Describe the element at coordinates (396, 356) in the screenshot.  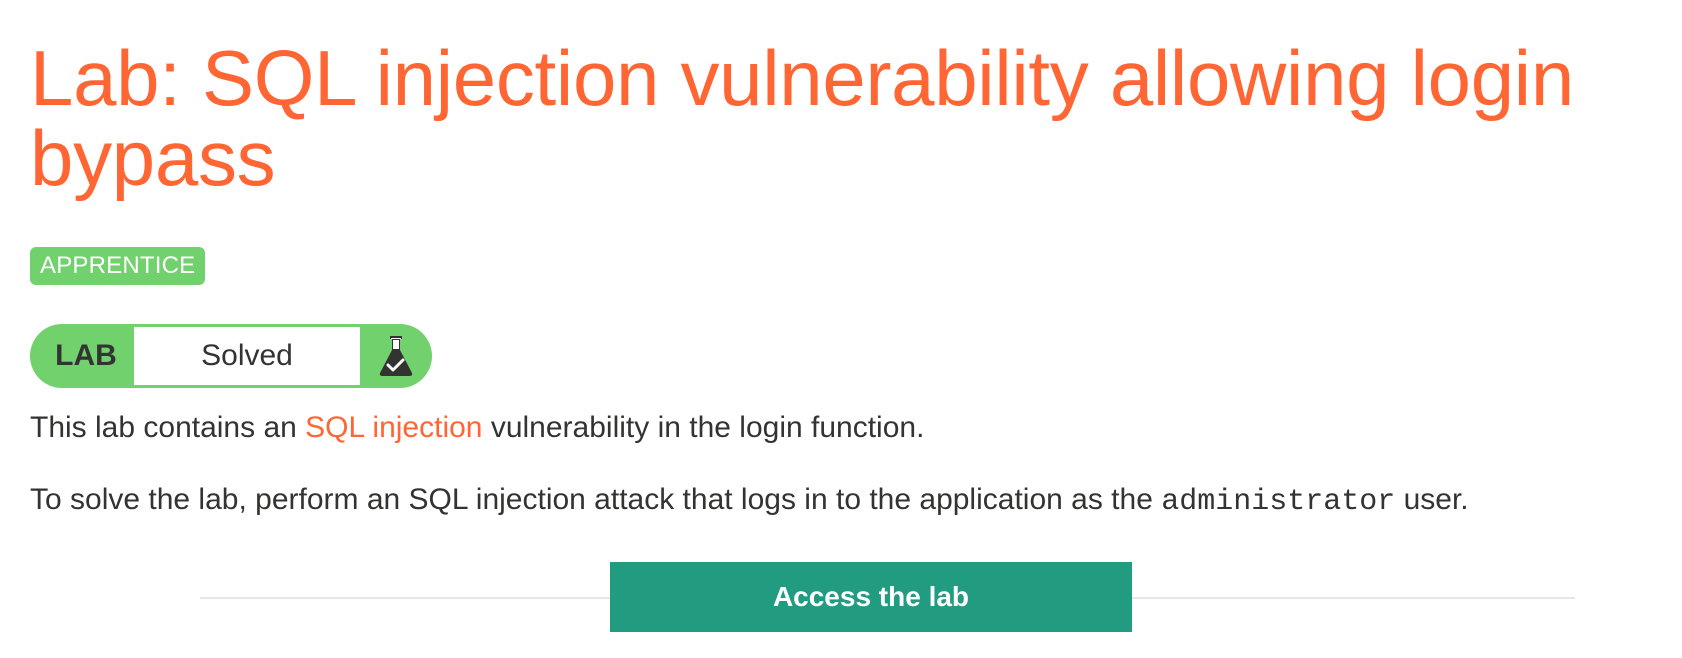
I see `flask-check-icon` at that location.